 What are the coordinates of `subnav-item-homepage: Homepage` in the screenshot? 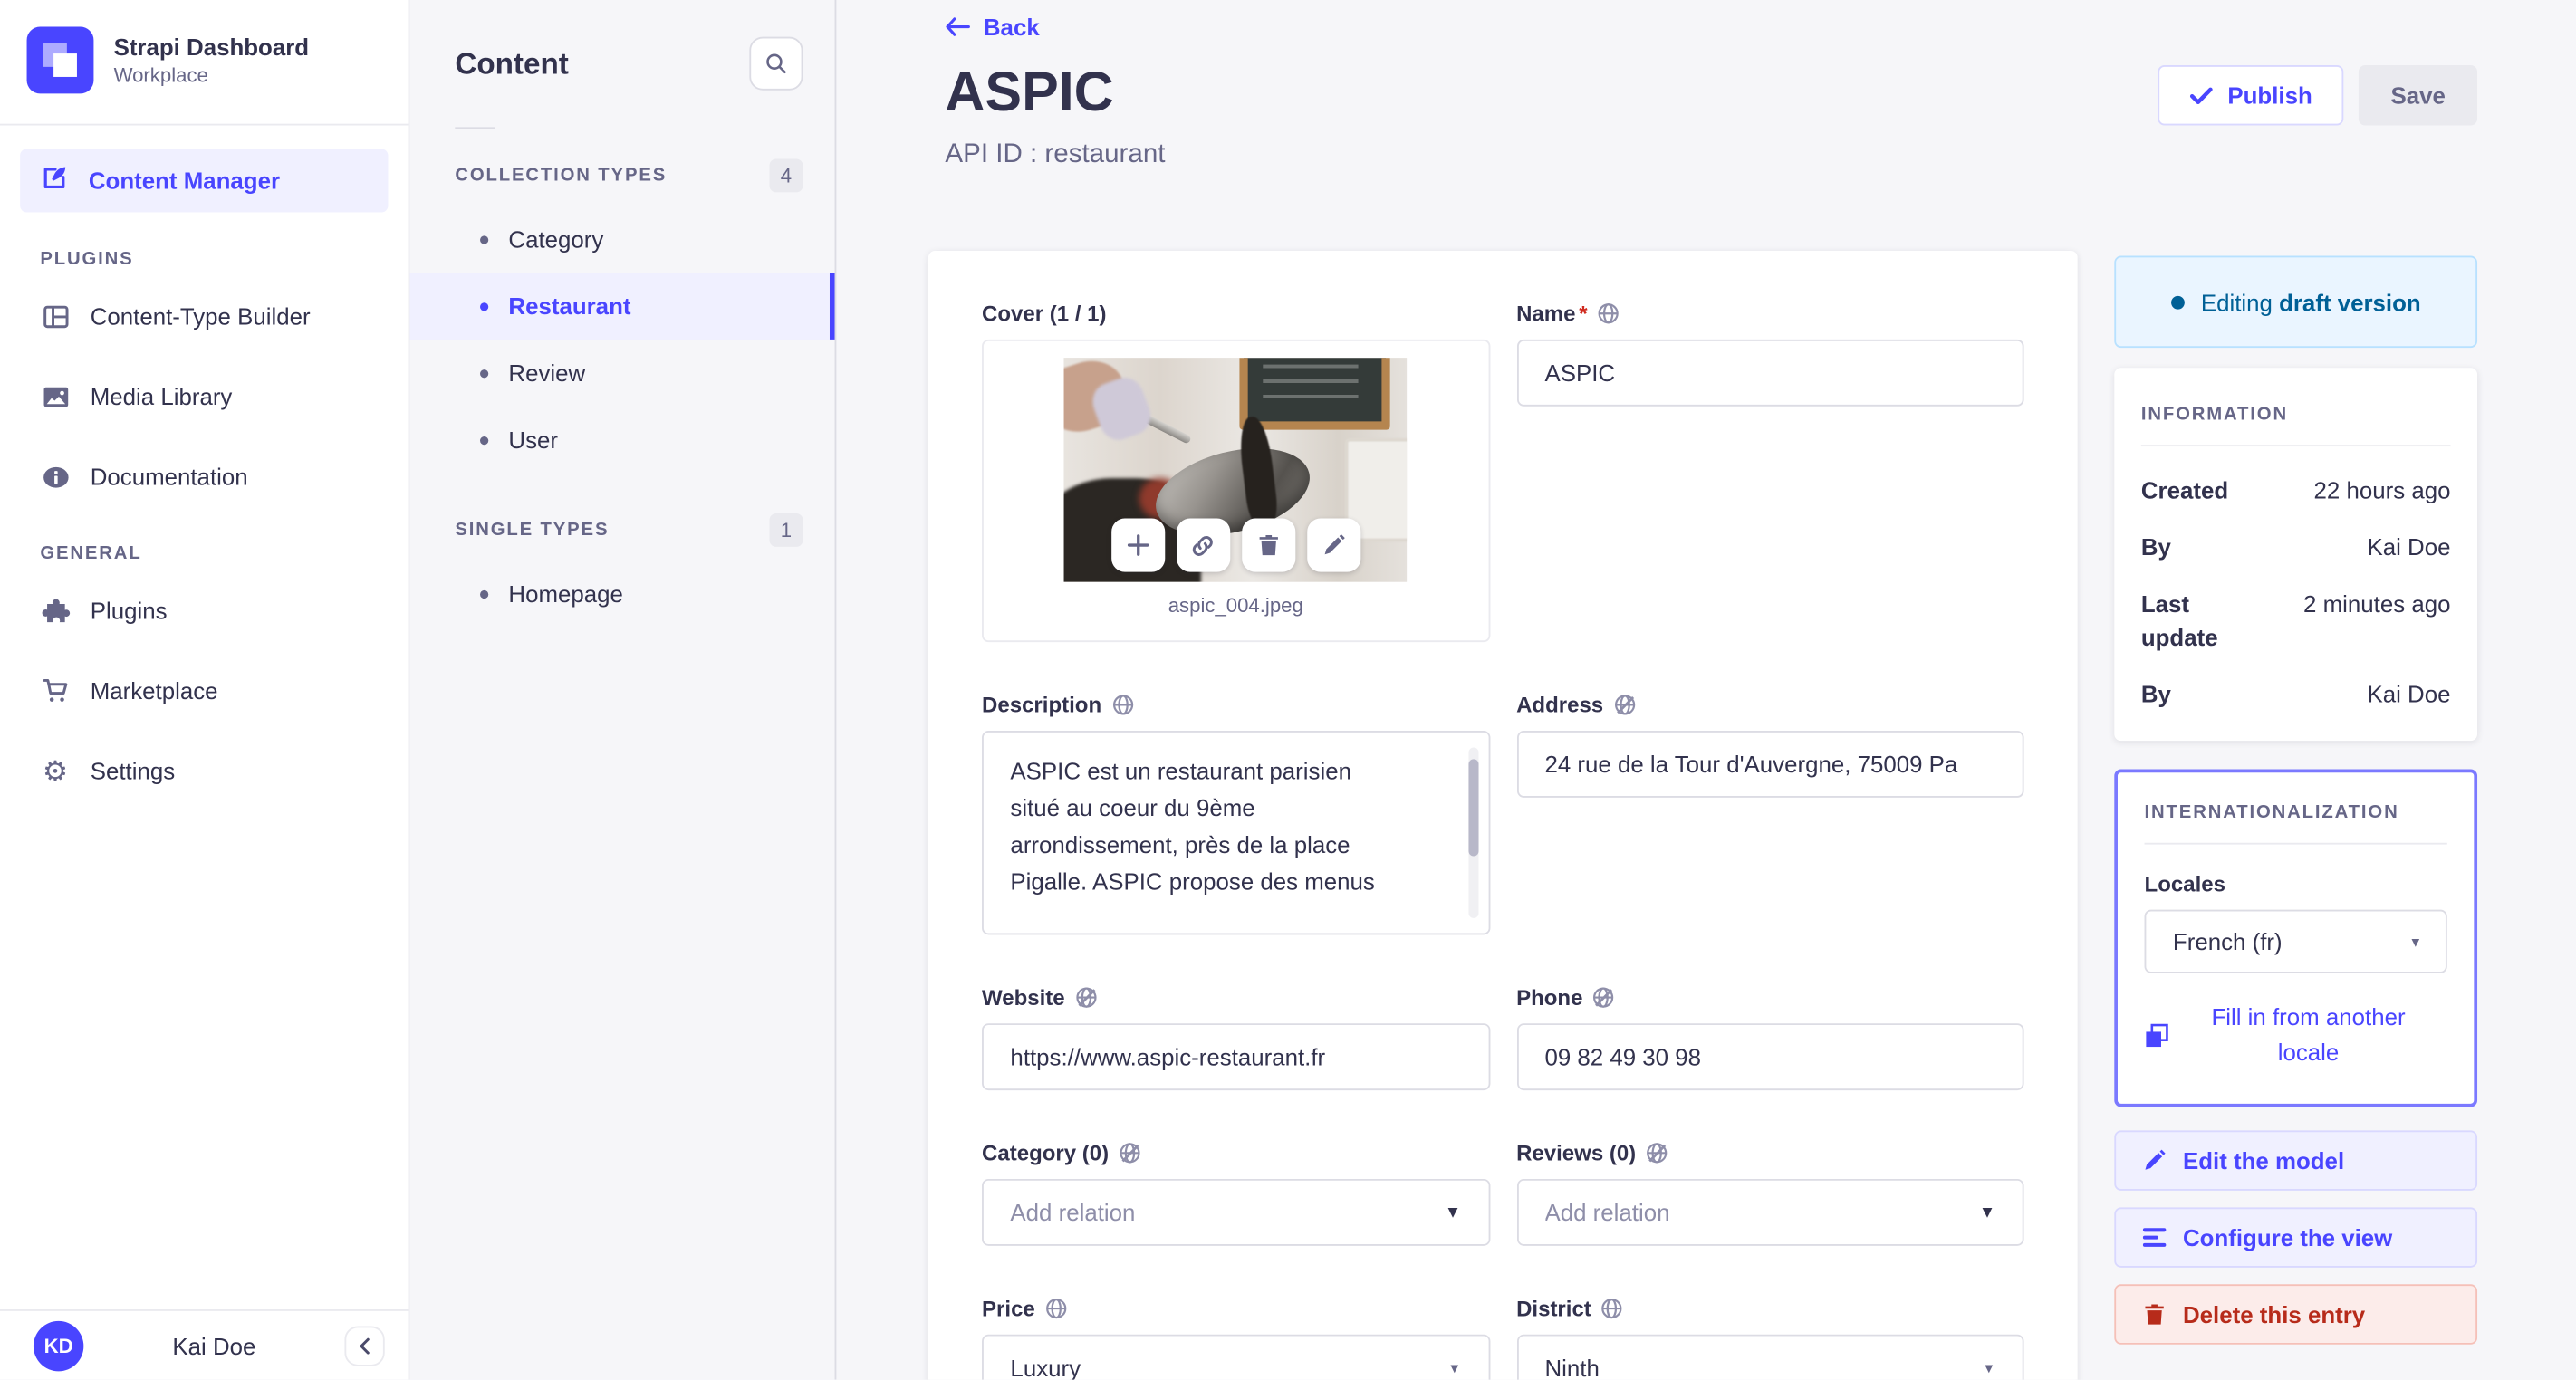 It's located at (621, 594).